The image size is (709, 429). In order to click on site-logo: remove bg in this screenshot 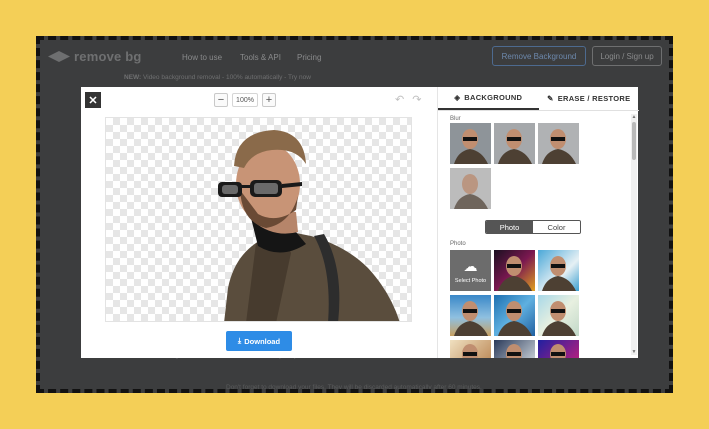, I will do `click(95, 56)`.